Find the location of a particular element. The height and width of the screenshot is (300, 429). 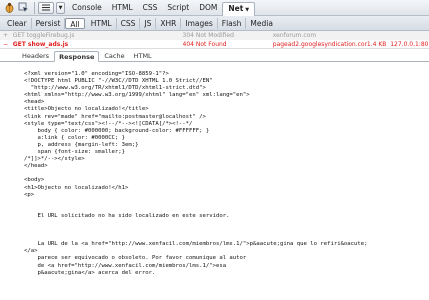

filter-html: HTML is located at coordinates (102, 23).